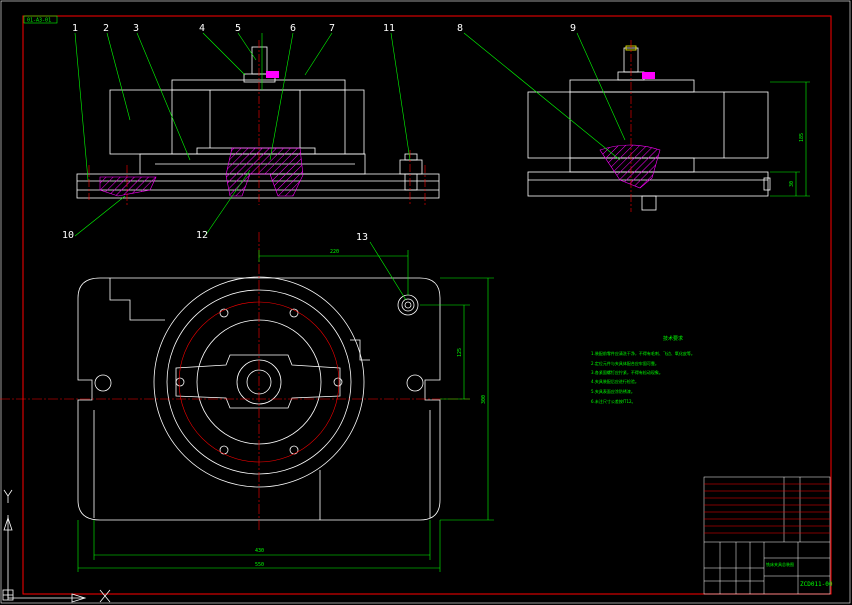 The height and width of the screenshot is (605, 852). I want to click on note-line-1: 1.装配前零件应清洗干净，不得有毛刺、飞边、氧化皮等。, so click(643, 353).